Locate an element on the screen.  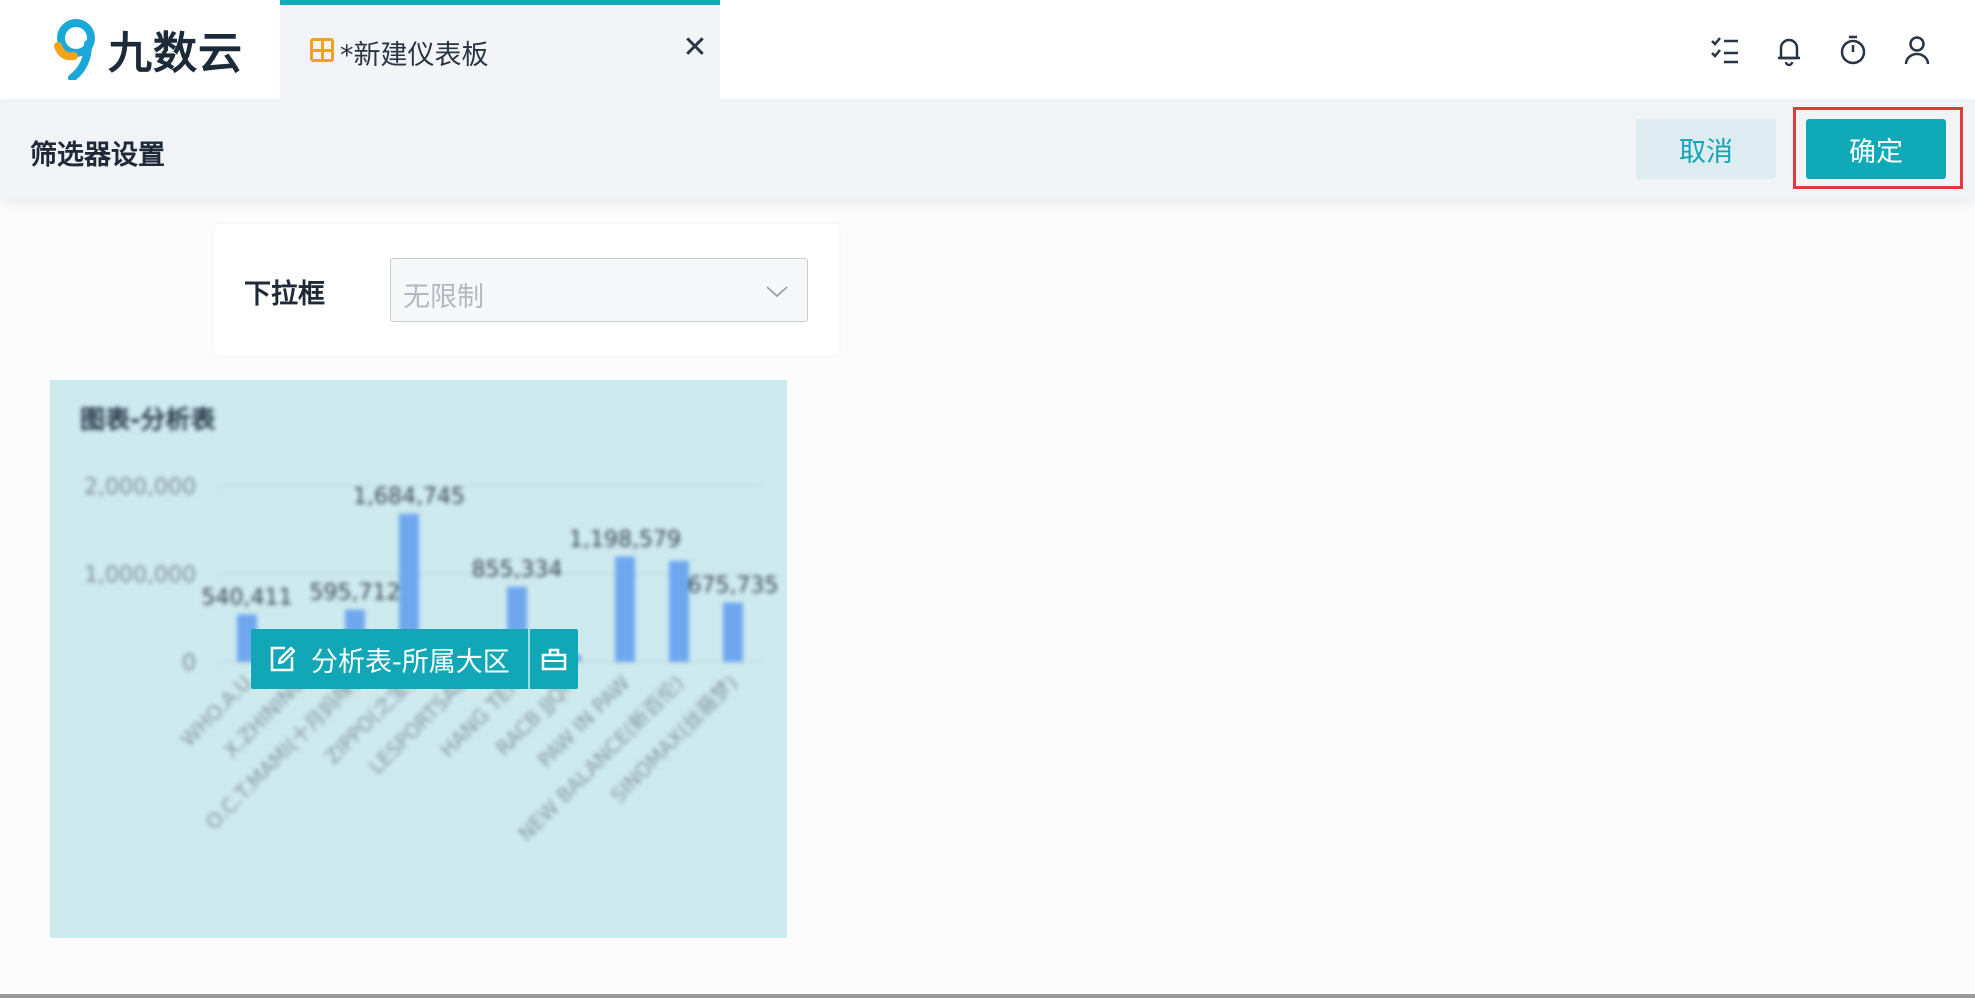
close-icon: ✕ is located at coordinates (695, 48).